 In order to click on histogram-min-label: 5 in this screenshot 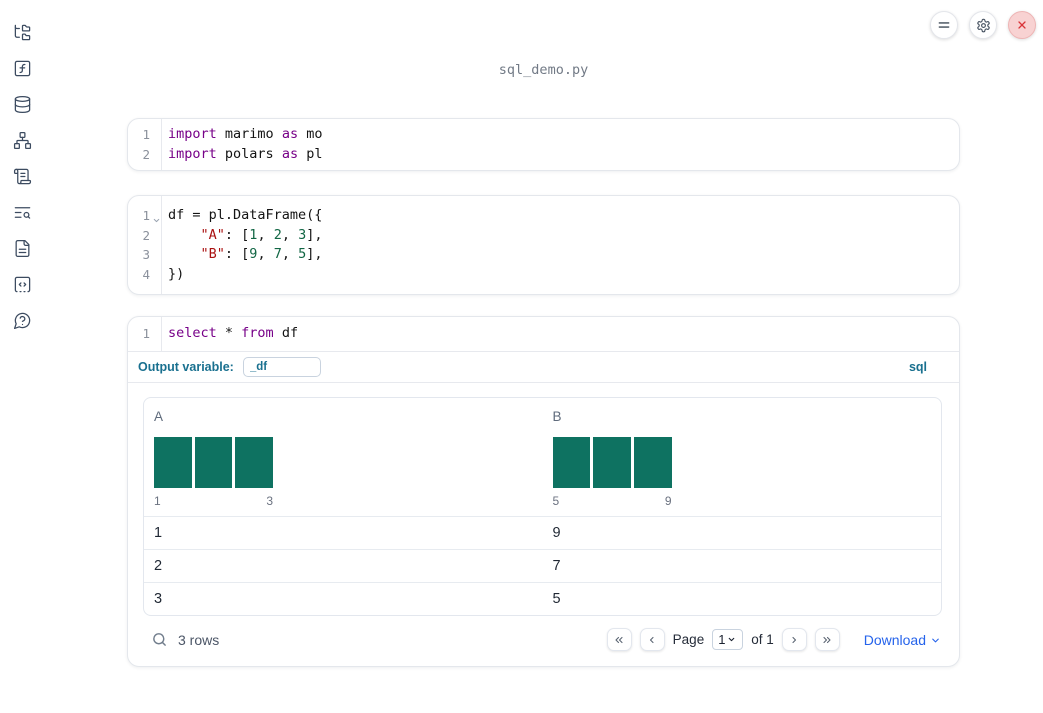, I will do `click(556, 500)`.